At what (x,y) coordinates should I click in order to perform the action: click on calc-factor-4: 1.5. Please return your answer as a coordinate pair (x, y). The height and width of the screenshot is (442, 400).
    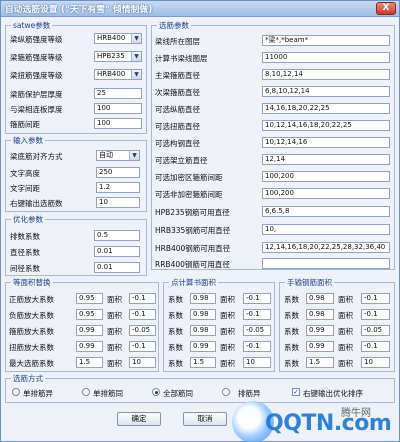
    Looking at the image, I should click on (203, 362).